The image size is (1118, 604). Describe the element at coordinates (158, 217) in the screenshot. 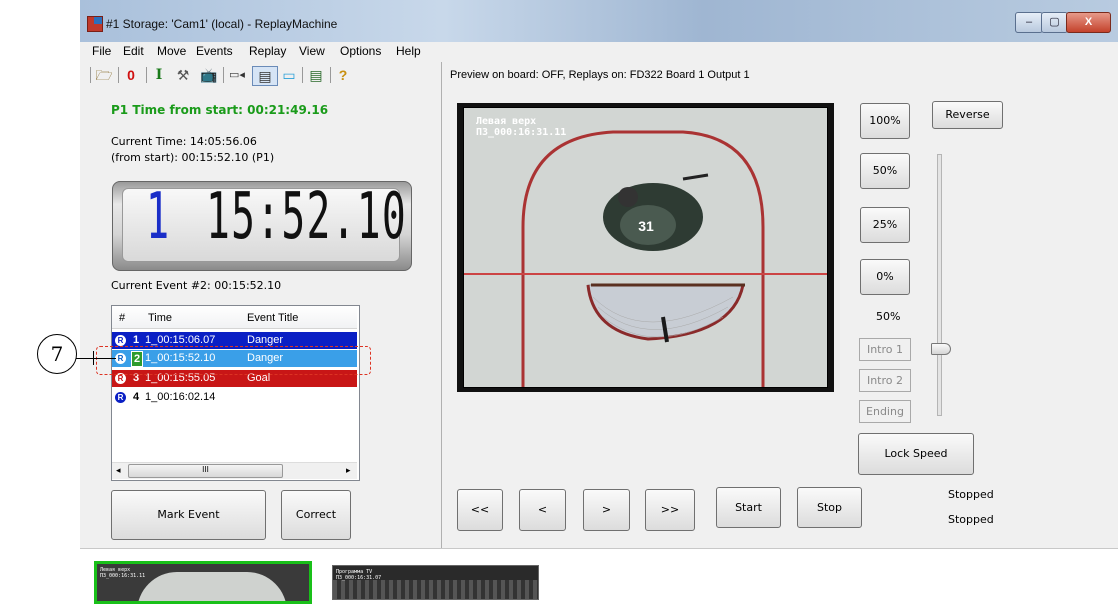

I see `timecode-period: 1` at that location.